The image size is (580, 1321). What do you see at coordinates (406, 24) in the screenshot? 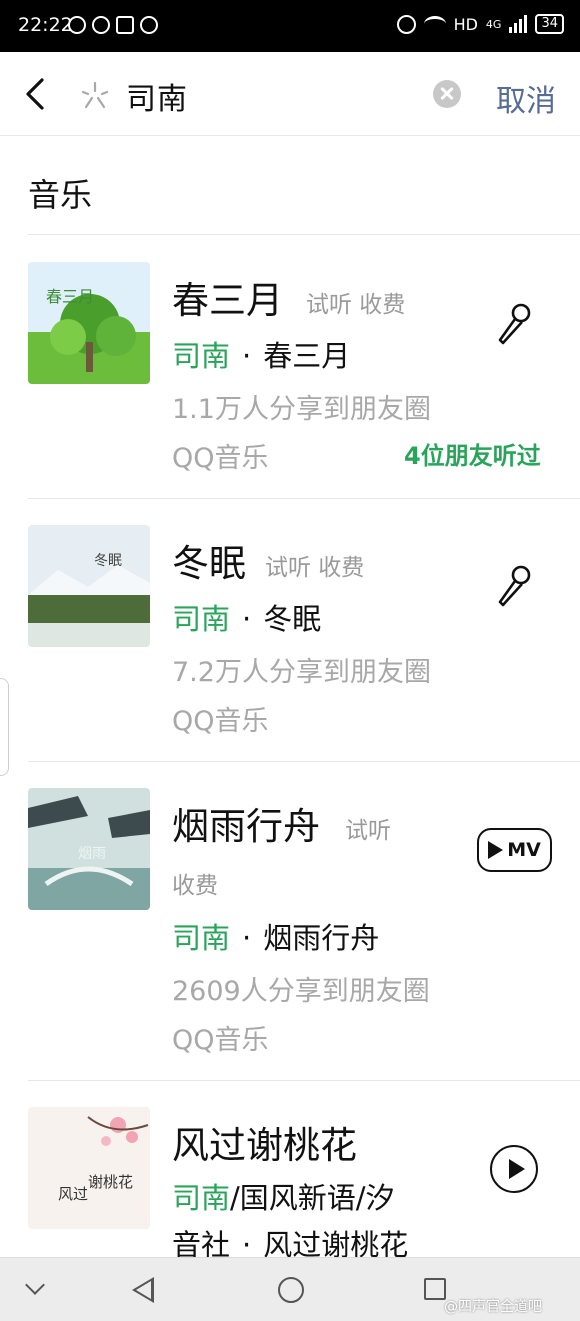
I see `alarm-icon` at bounding box center [406, 24].